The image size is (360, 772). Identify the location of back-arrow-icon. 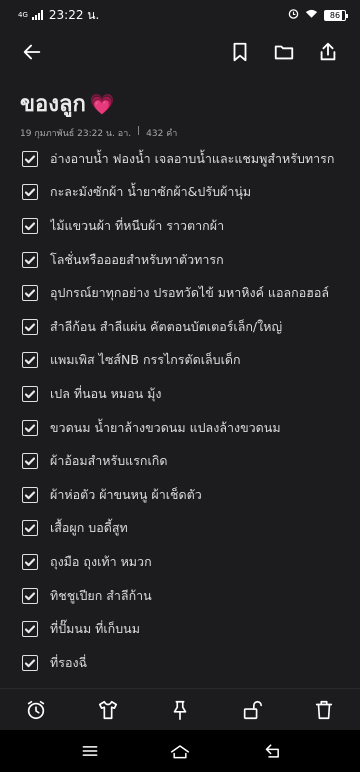
(32, 52).